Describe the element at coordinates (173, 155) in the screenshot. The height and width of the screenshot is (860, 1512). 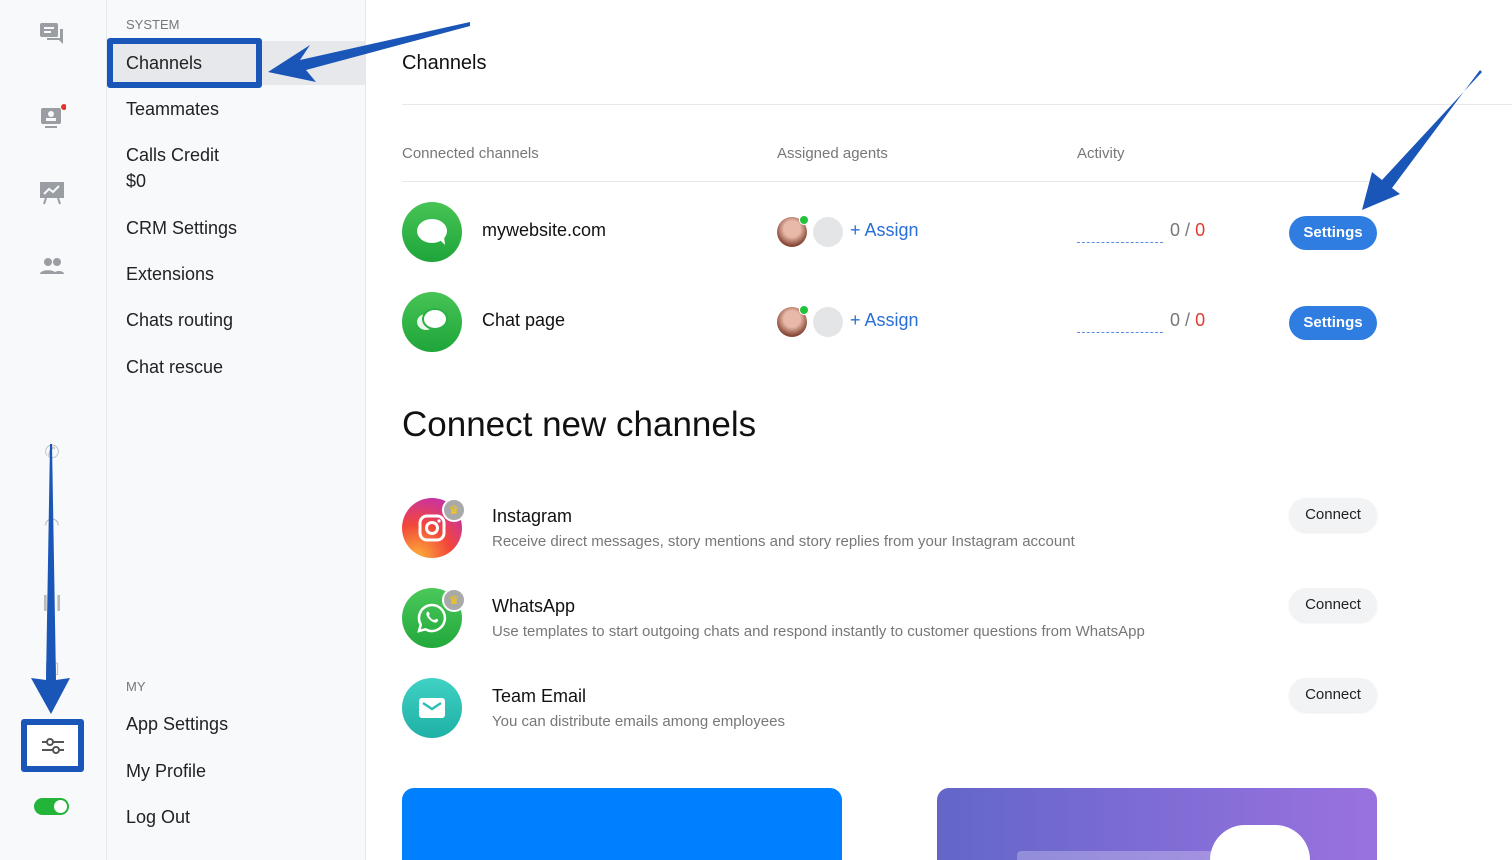
I see `sidebar-item-label: Calls Credit` at that location.